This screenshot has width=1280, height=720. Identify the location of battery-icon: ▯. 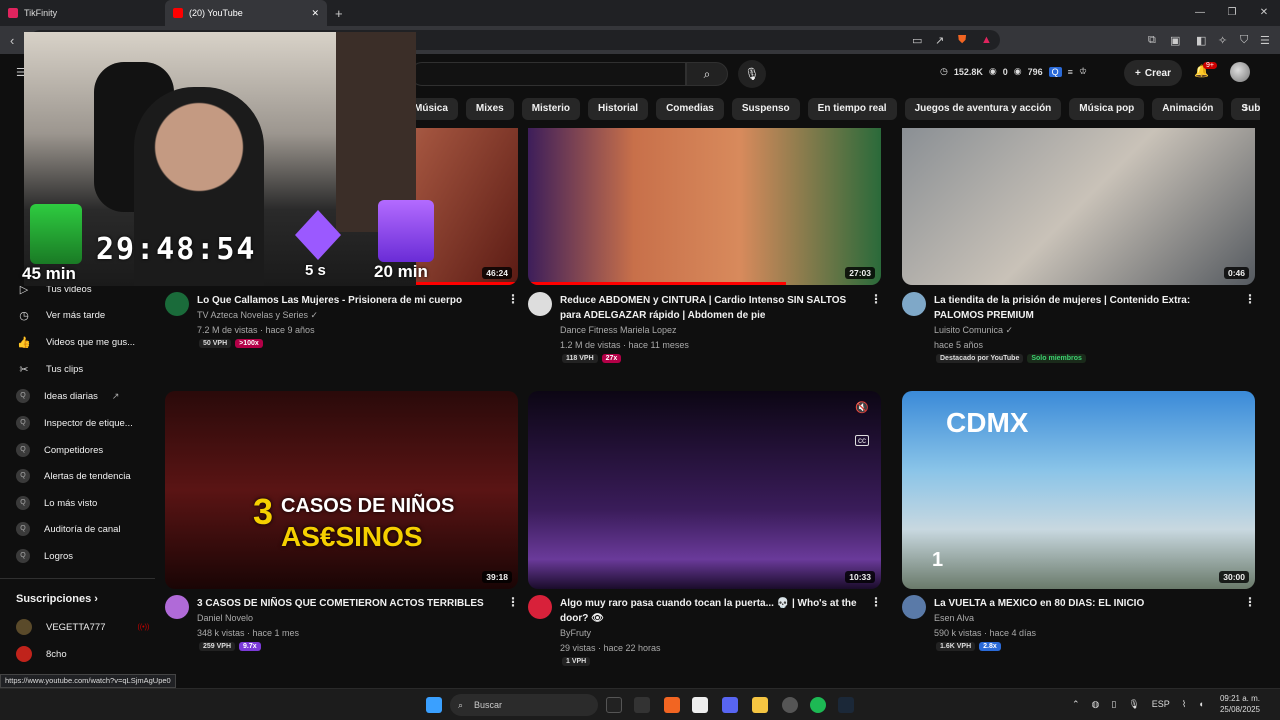
(1113, 704).